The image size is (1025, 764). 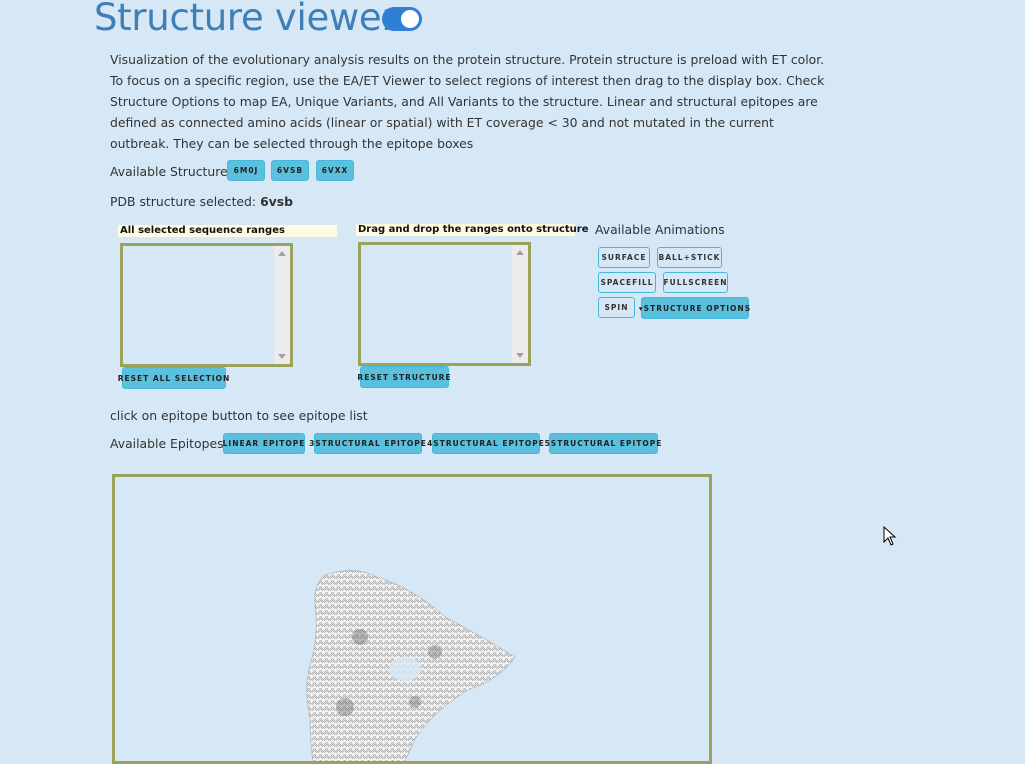 What do you see at coordinates (277, 201) in the screenshot?
I see `pdb-selected-value: 6vsb` at bounding box center [277, 201].